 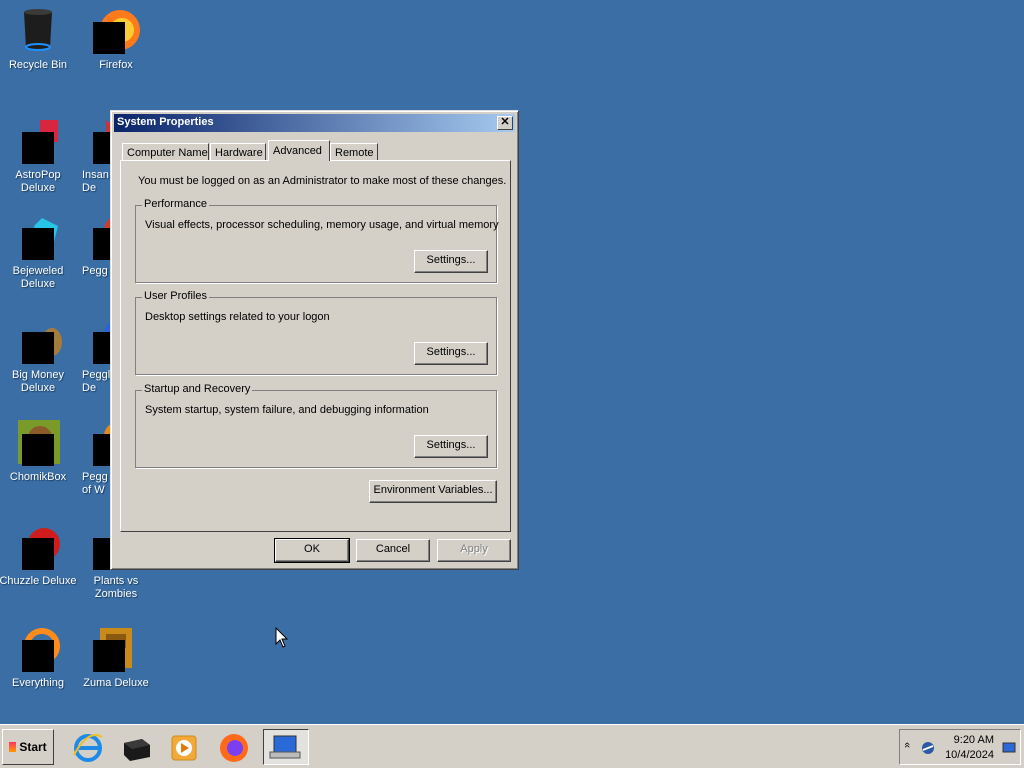 I want to click on taskbar: Start « 9:20 AM 10/4/2024, so click(x=512, y=746).